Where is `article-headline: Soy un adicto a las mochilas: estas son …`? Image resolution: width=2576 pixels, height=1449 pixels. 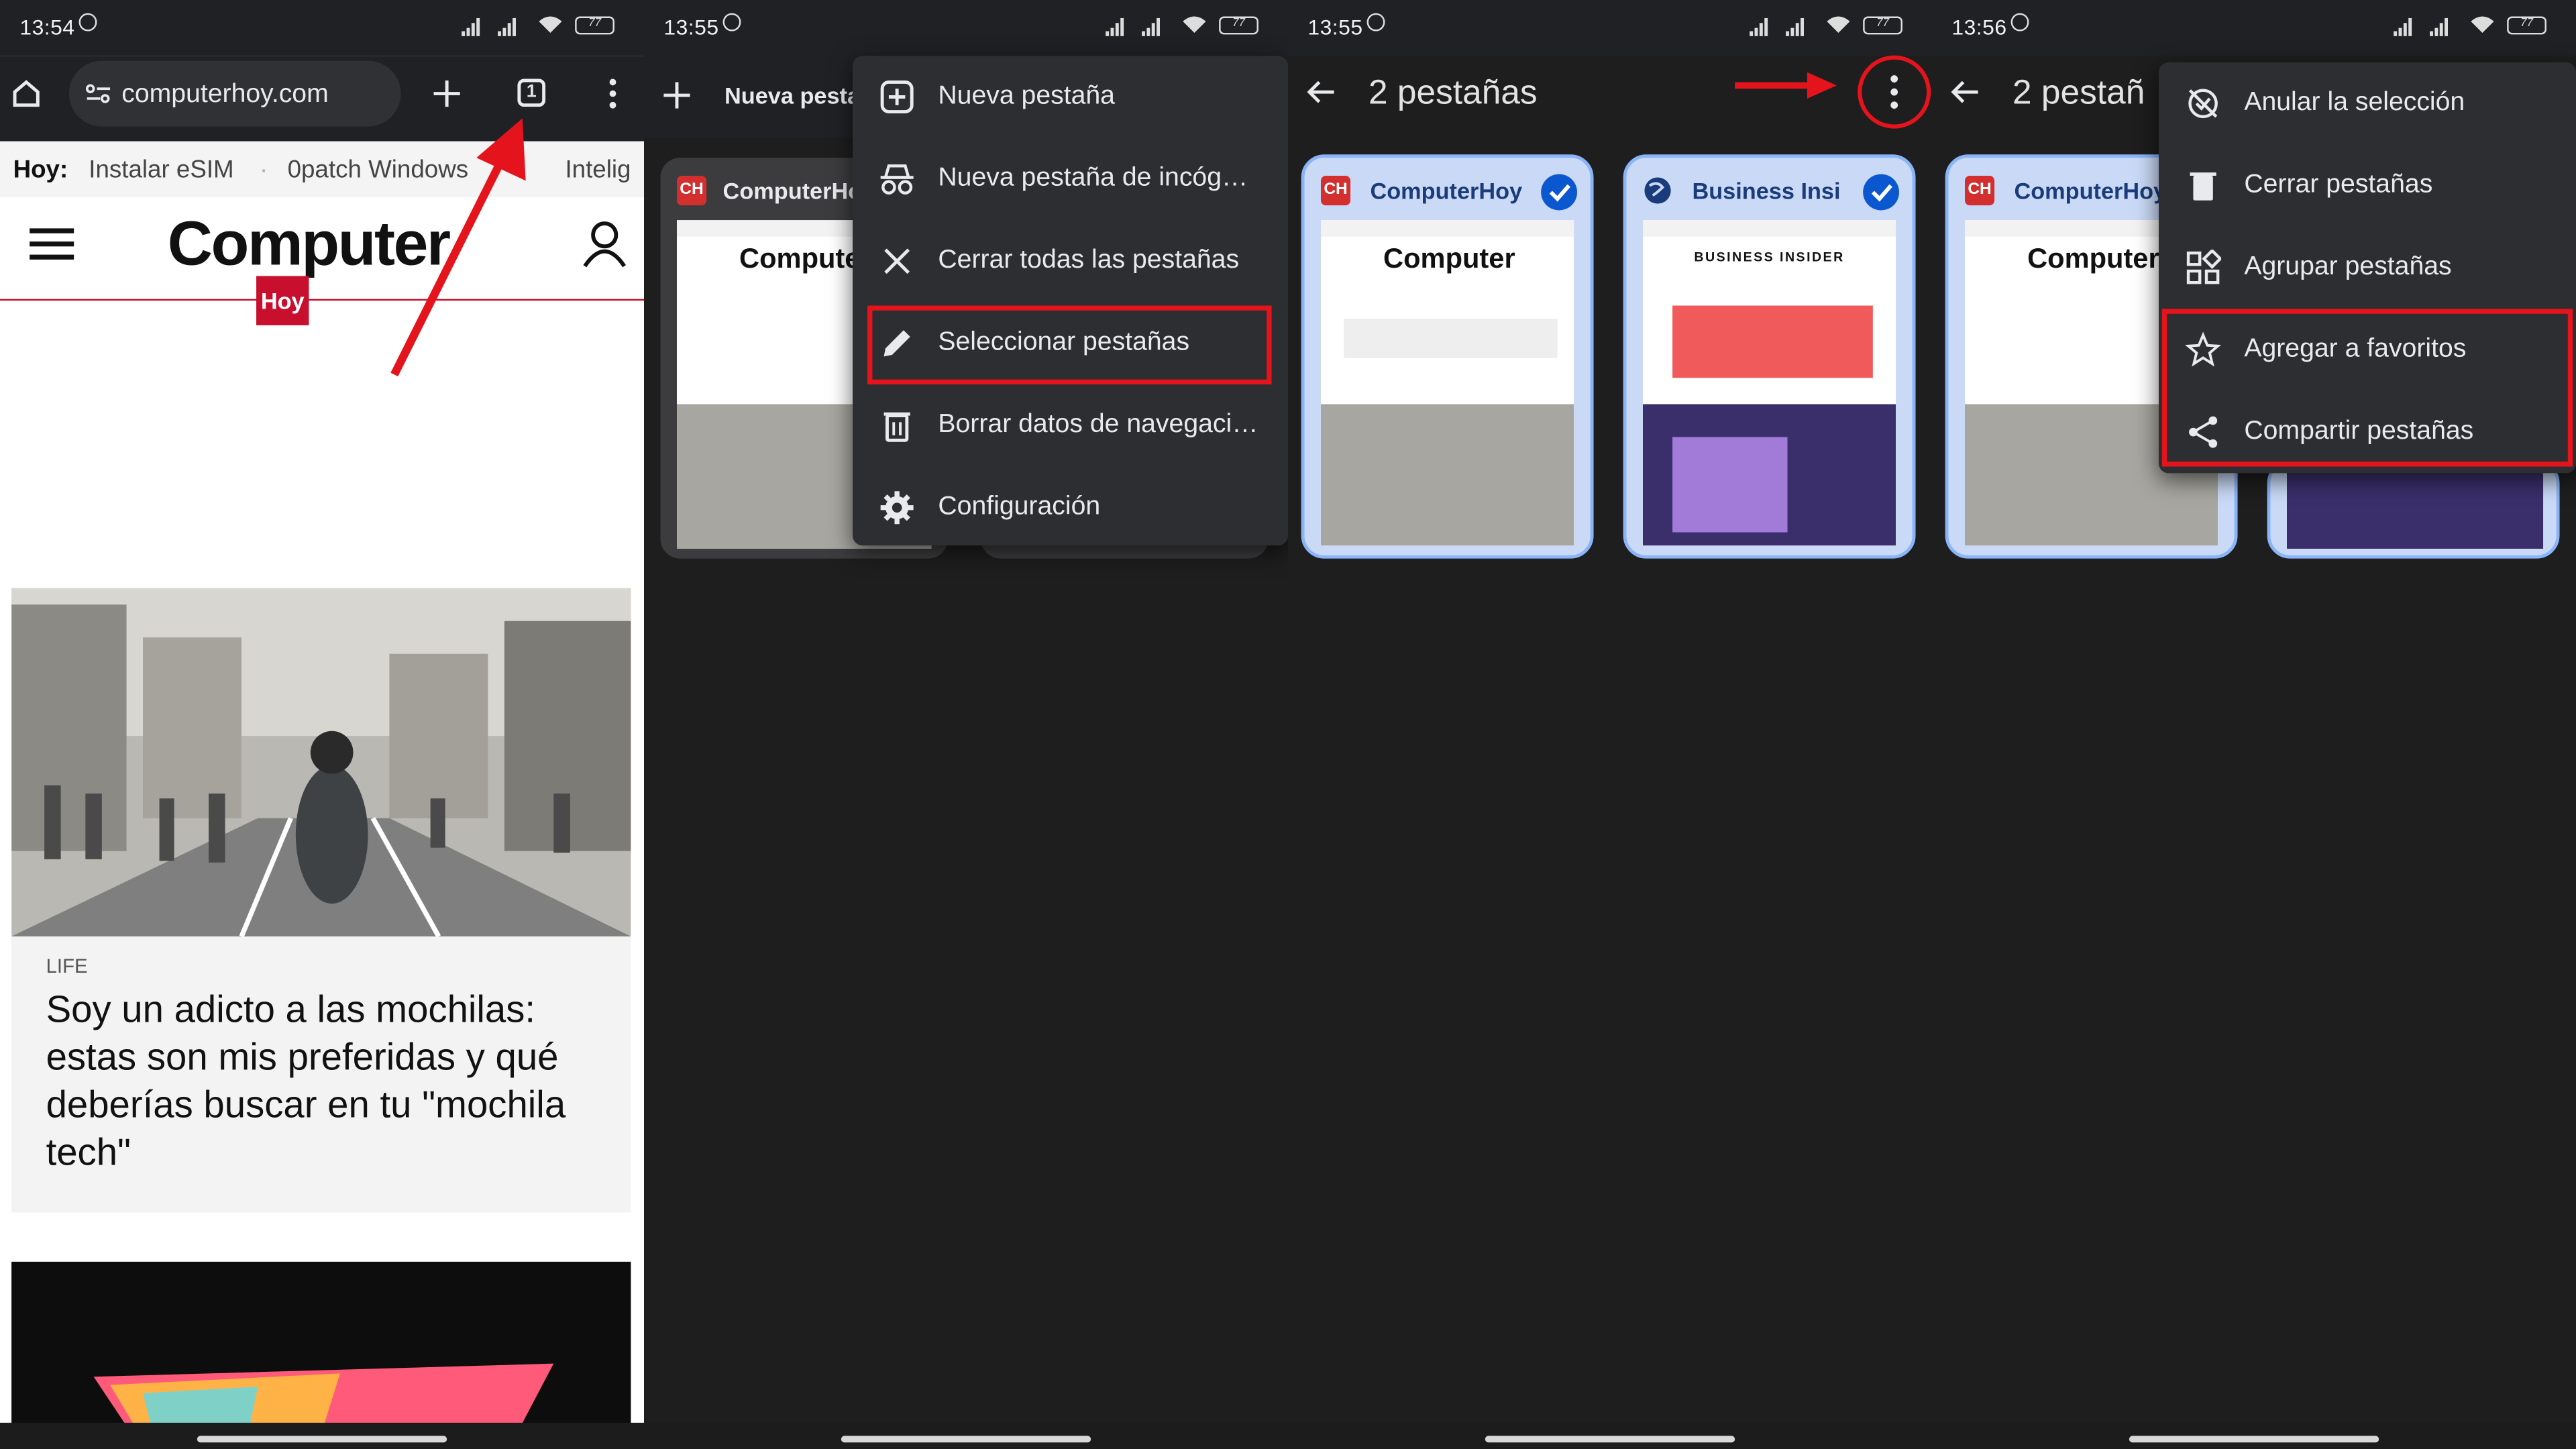
article-headline: Soy un adicto a las mochilas: estas son … is located at coordinates (325, 1080).